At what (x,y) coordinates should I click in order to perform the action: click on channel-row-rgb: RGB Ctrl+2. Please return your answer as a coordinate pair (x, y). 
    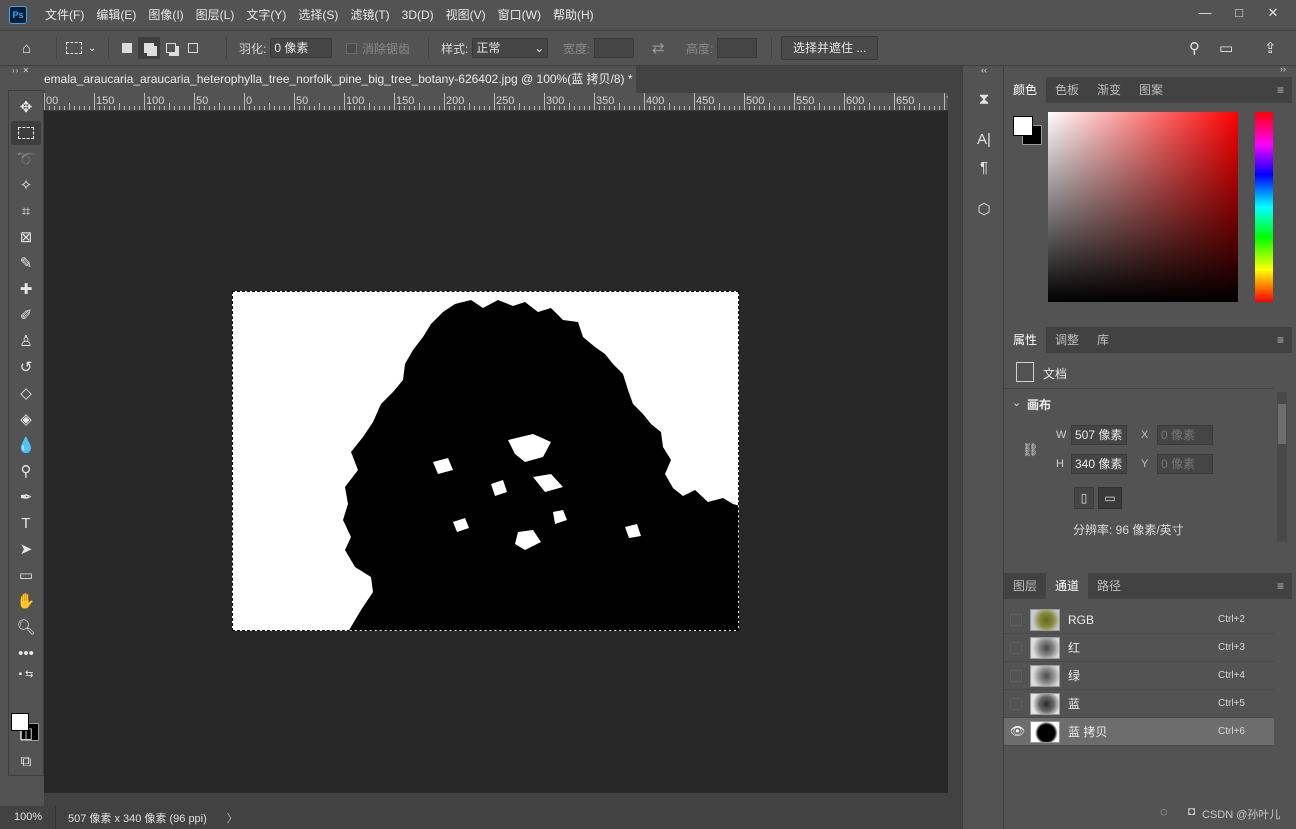
    Looking at the image, I should click on (1139, 620).